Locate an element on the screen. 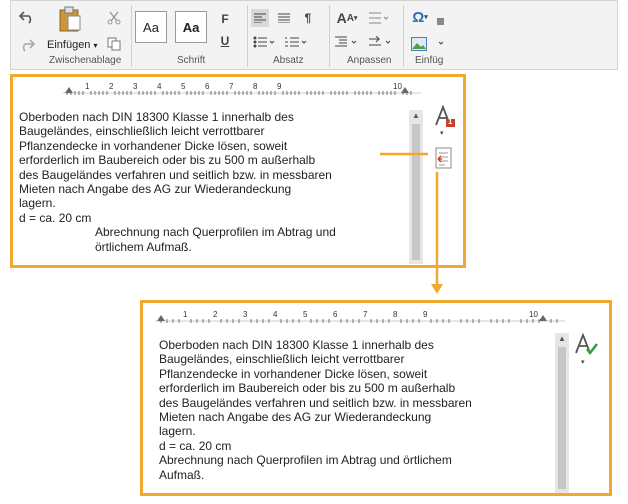 The height and width of the screenshot is (504, 628). ruler-number: 6 is located at coordinates (335, 314).